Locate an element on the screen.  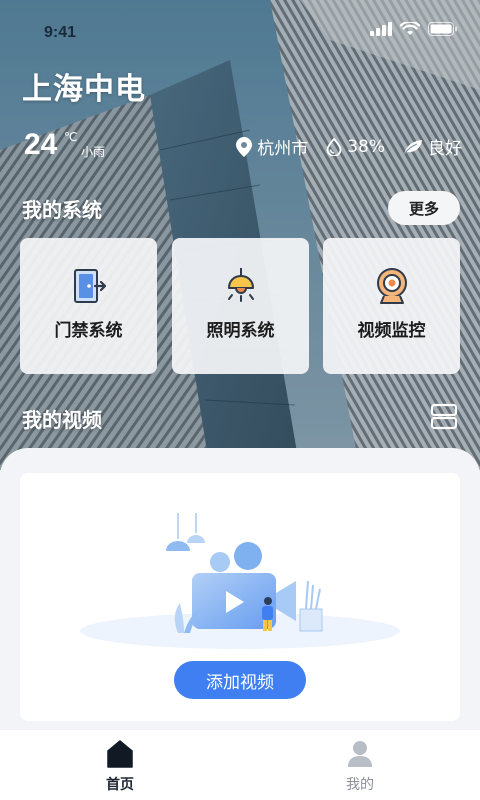
humidity-info: 38% is located at coordinates (355, 147).